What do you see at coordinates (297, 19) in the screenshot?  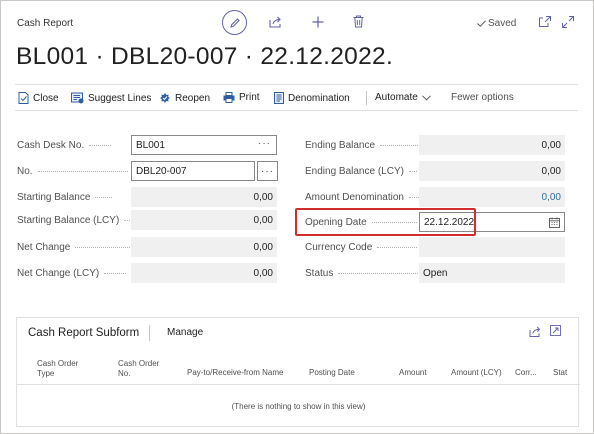 I see `page-header: Cash Report Saved` at bounding box center [297, 19].